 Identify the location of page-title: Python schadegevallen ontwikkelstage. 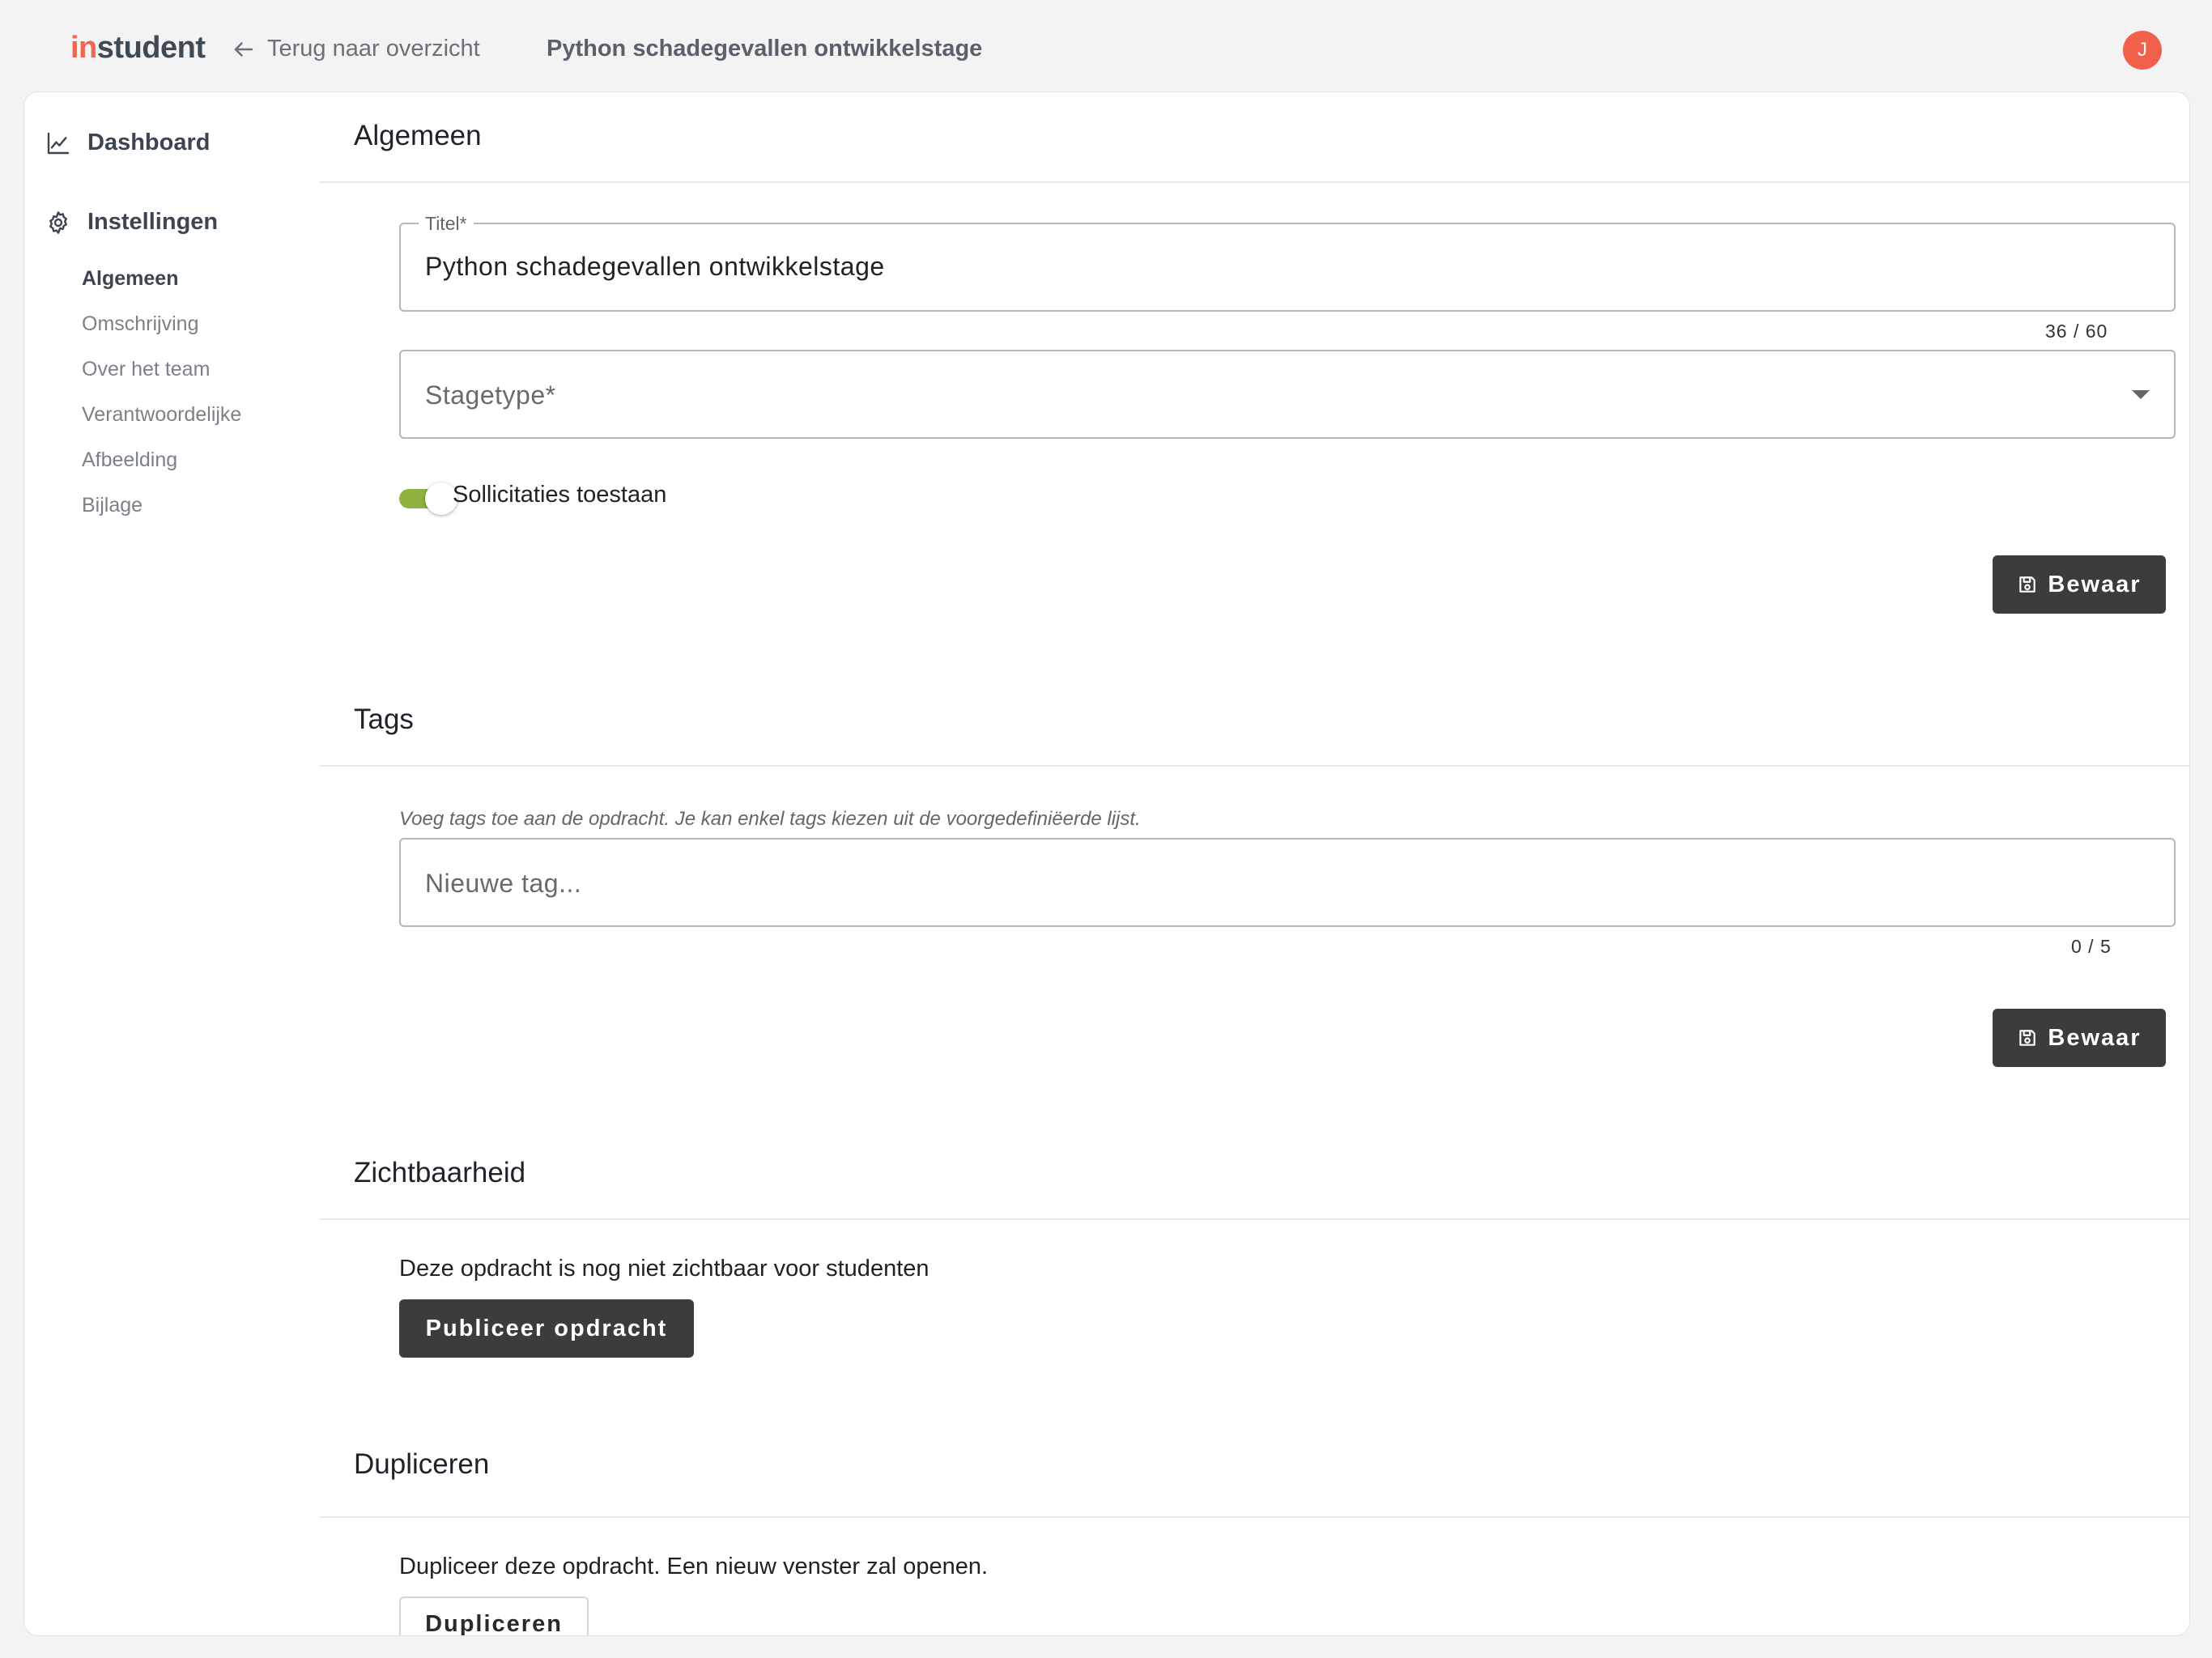
(765, 49).